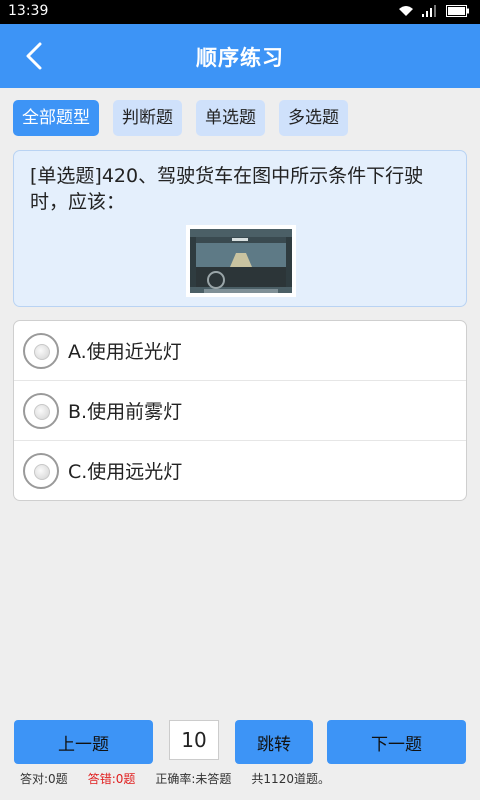  What do you see at coordinates (83, 742) in the screenshot?
I see `prev-question-button: 上一题` at bounding box center [83, 742].